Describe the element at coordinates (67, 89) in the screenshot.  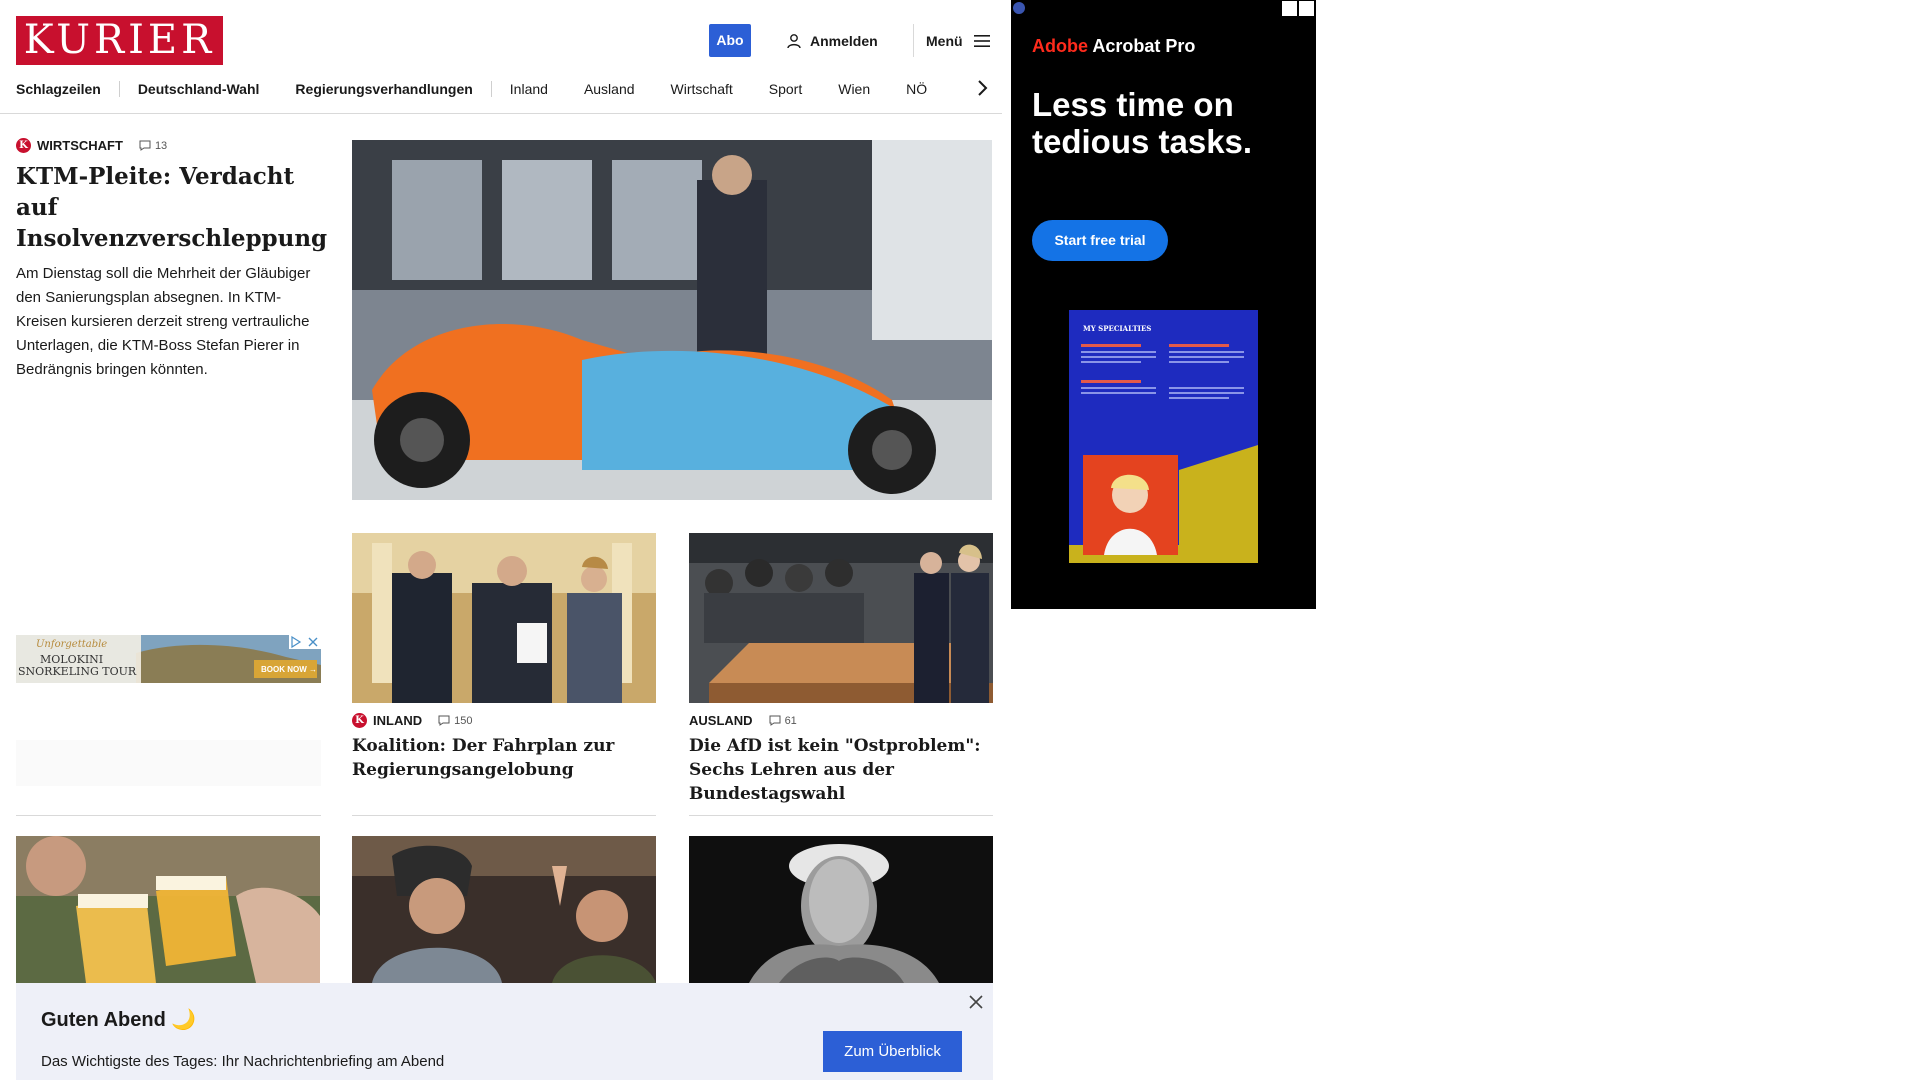
I see `nav-item-schlagzeilen: Schlagzeilen` at that location.